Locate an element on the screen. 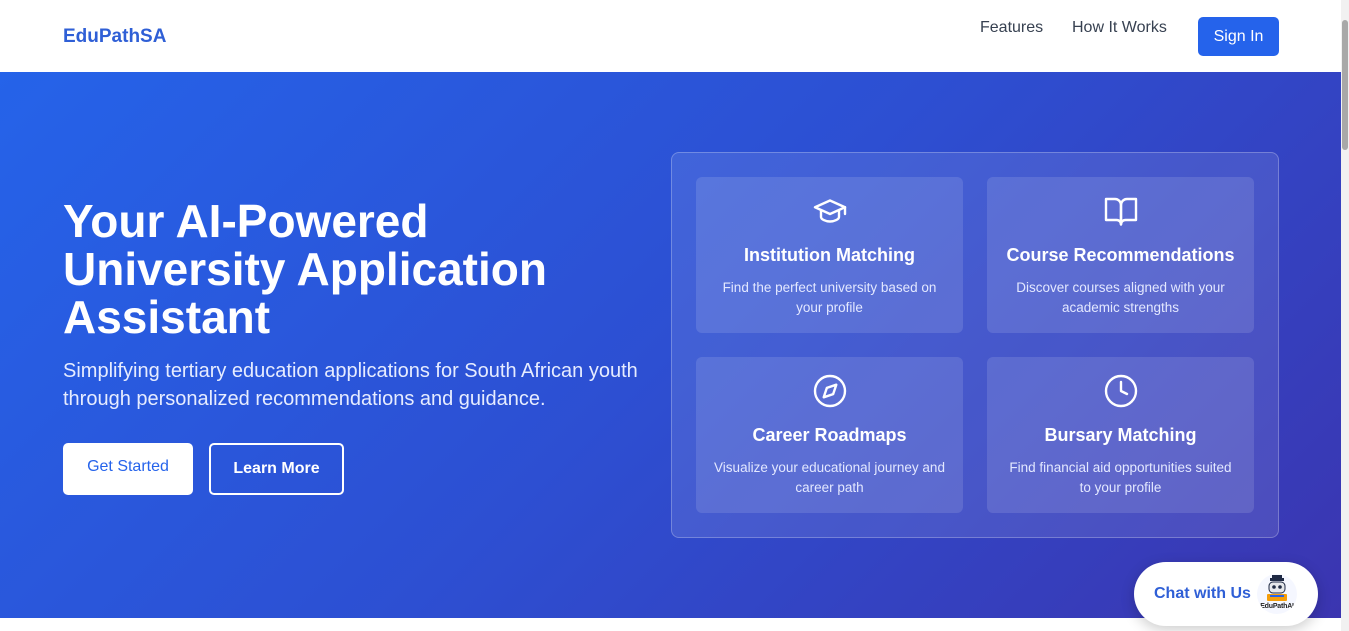 Image resolution: width=1349 pixels, height=631 pixels. feature-title: Institution Matching is located at coordinates (829, 255).